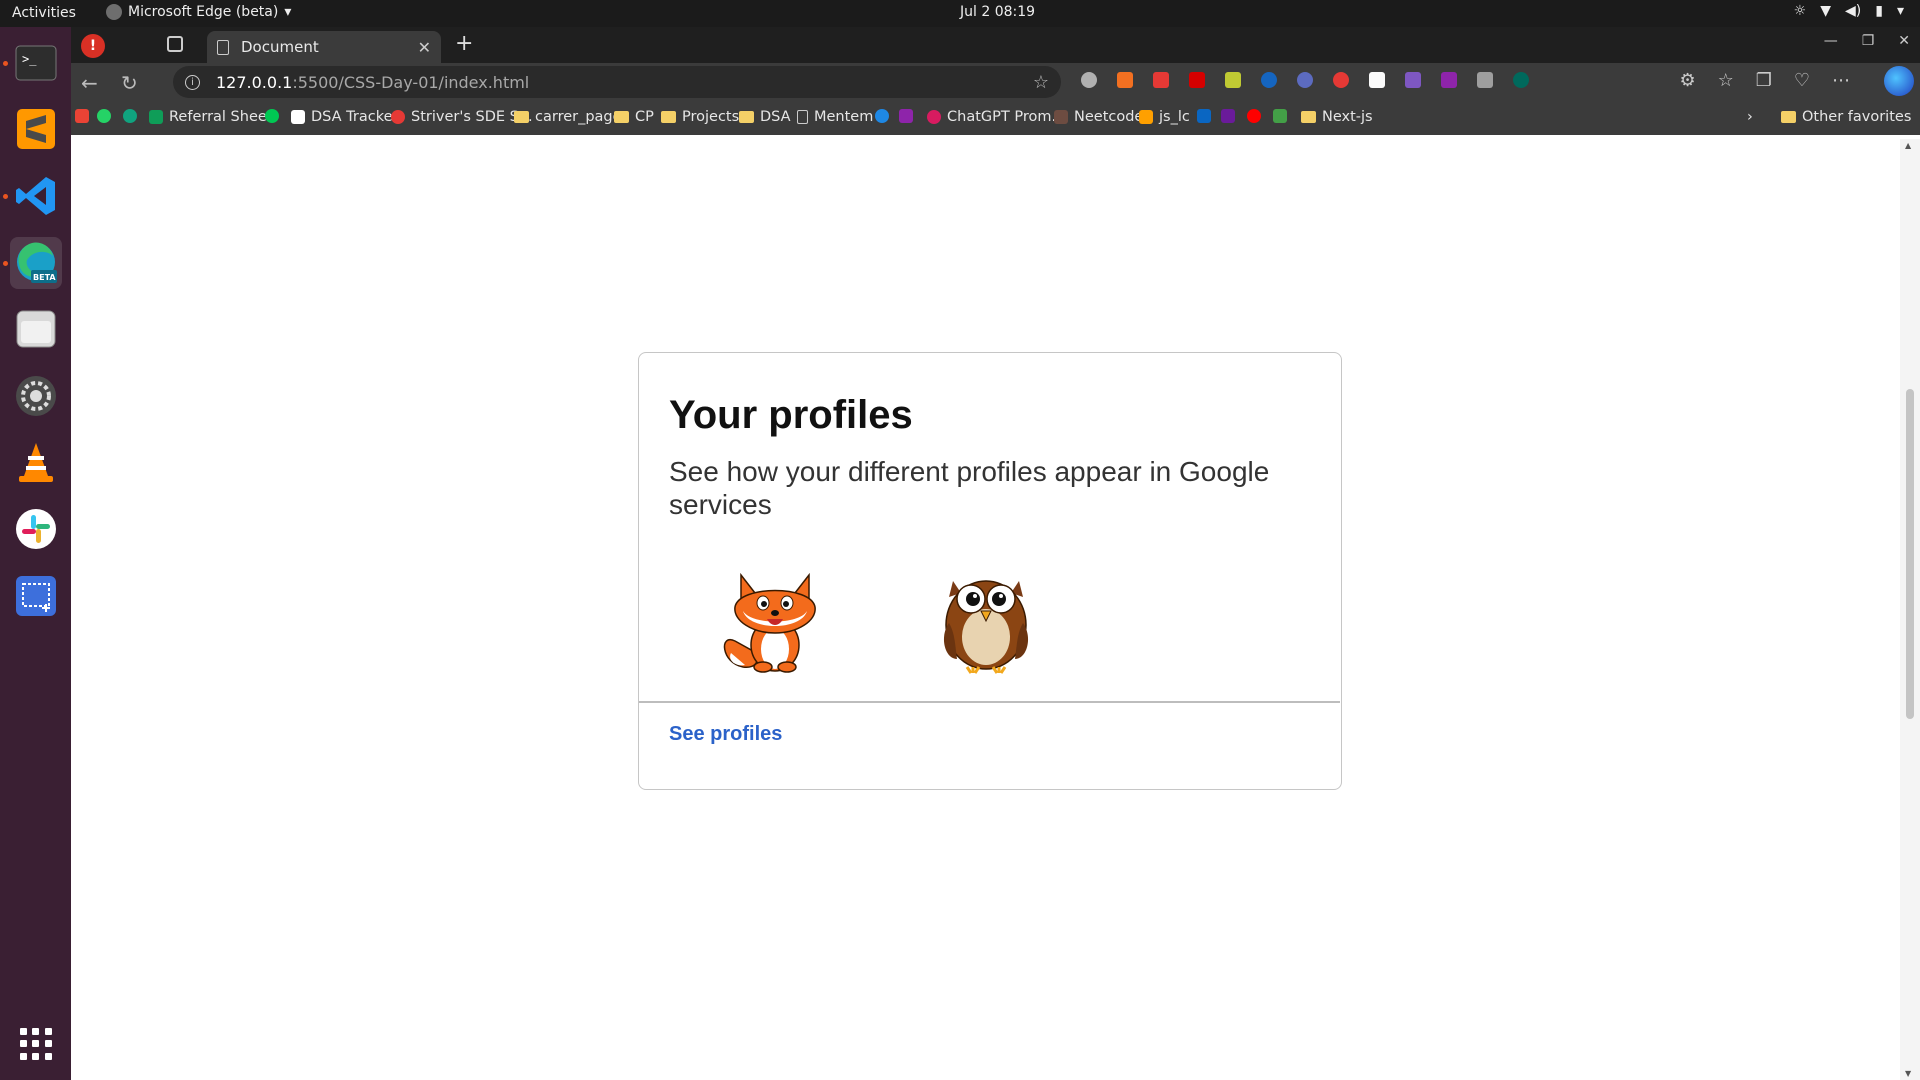 The image size is (1920, 1080). Describe the element at coordinates (634, 117) in the screenshot. I see `bookmark-folder-cp: CP` at that location.